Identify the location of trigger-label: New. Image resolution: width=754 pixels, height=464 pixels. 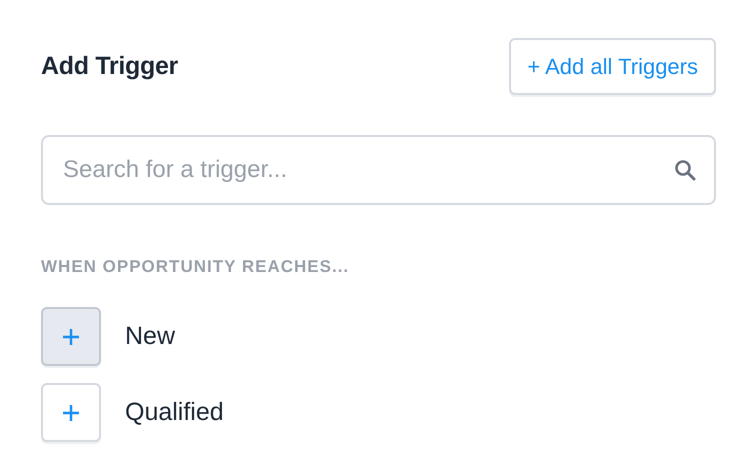
(150, 336).